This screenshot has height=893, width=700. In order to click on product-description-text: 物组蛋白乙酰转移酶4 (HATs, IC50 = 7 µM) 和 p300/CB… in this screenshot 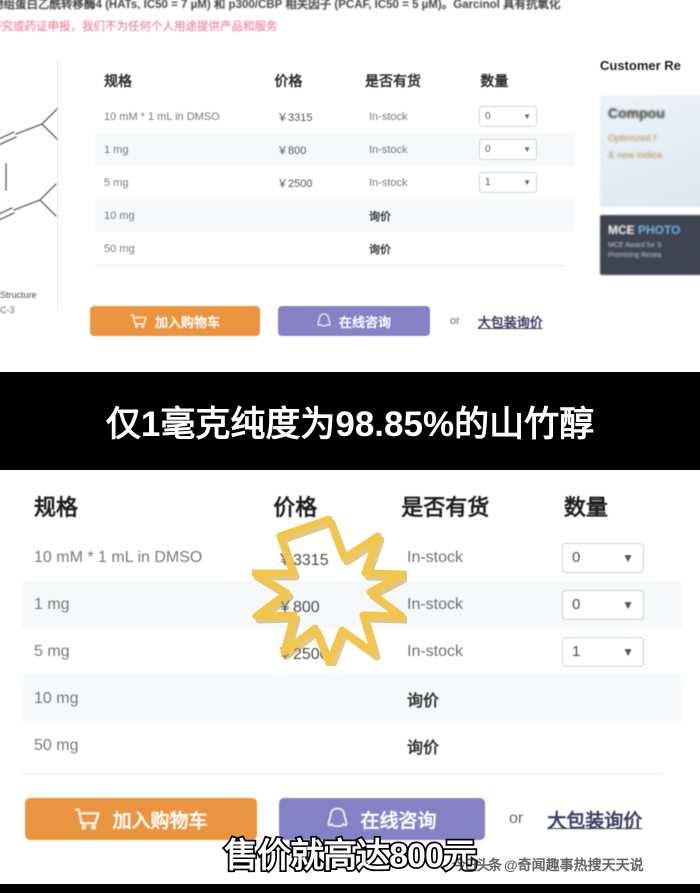, I will do `click(280, 5)`.